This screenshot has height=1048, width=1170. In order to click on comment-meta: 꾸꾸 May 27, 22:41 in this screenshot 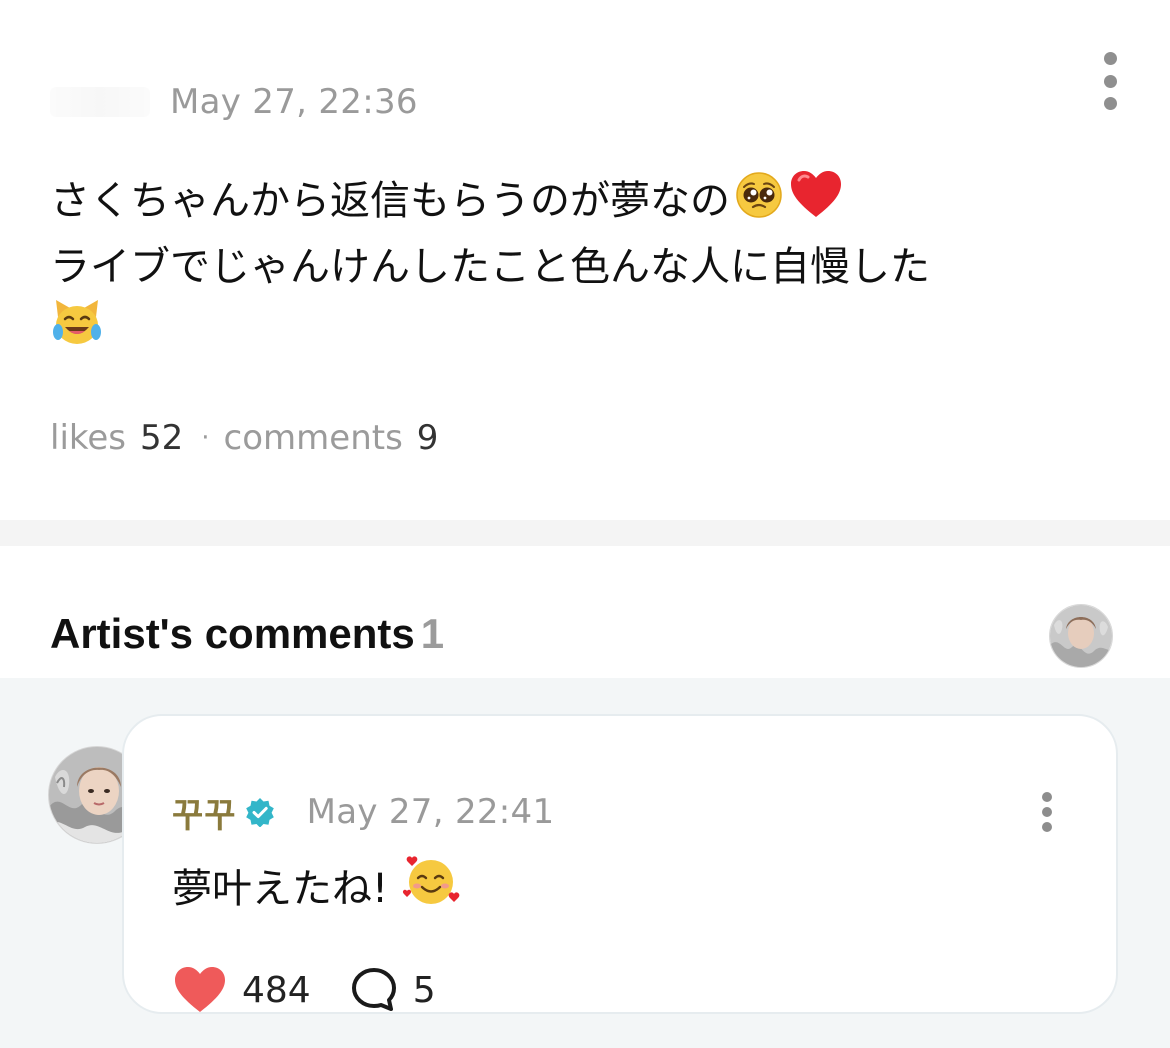, I will do `click(363, 812)`.